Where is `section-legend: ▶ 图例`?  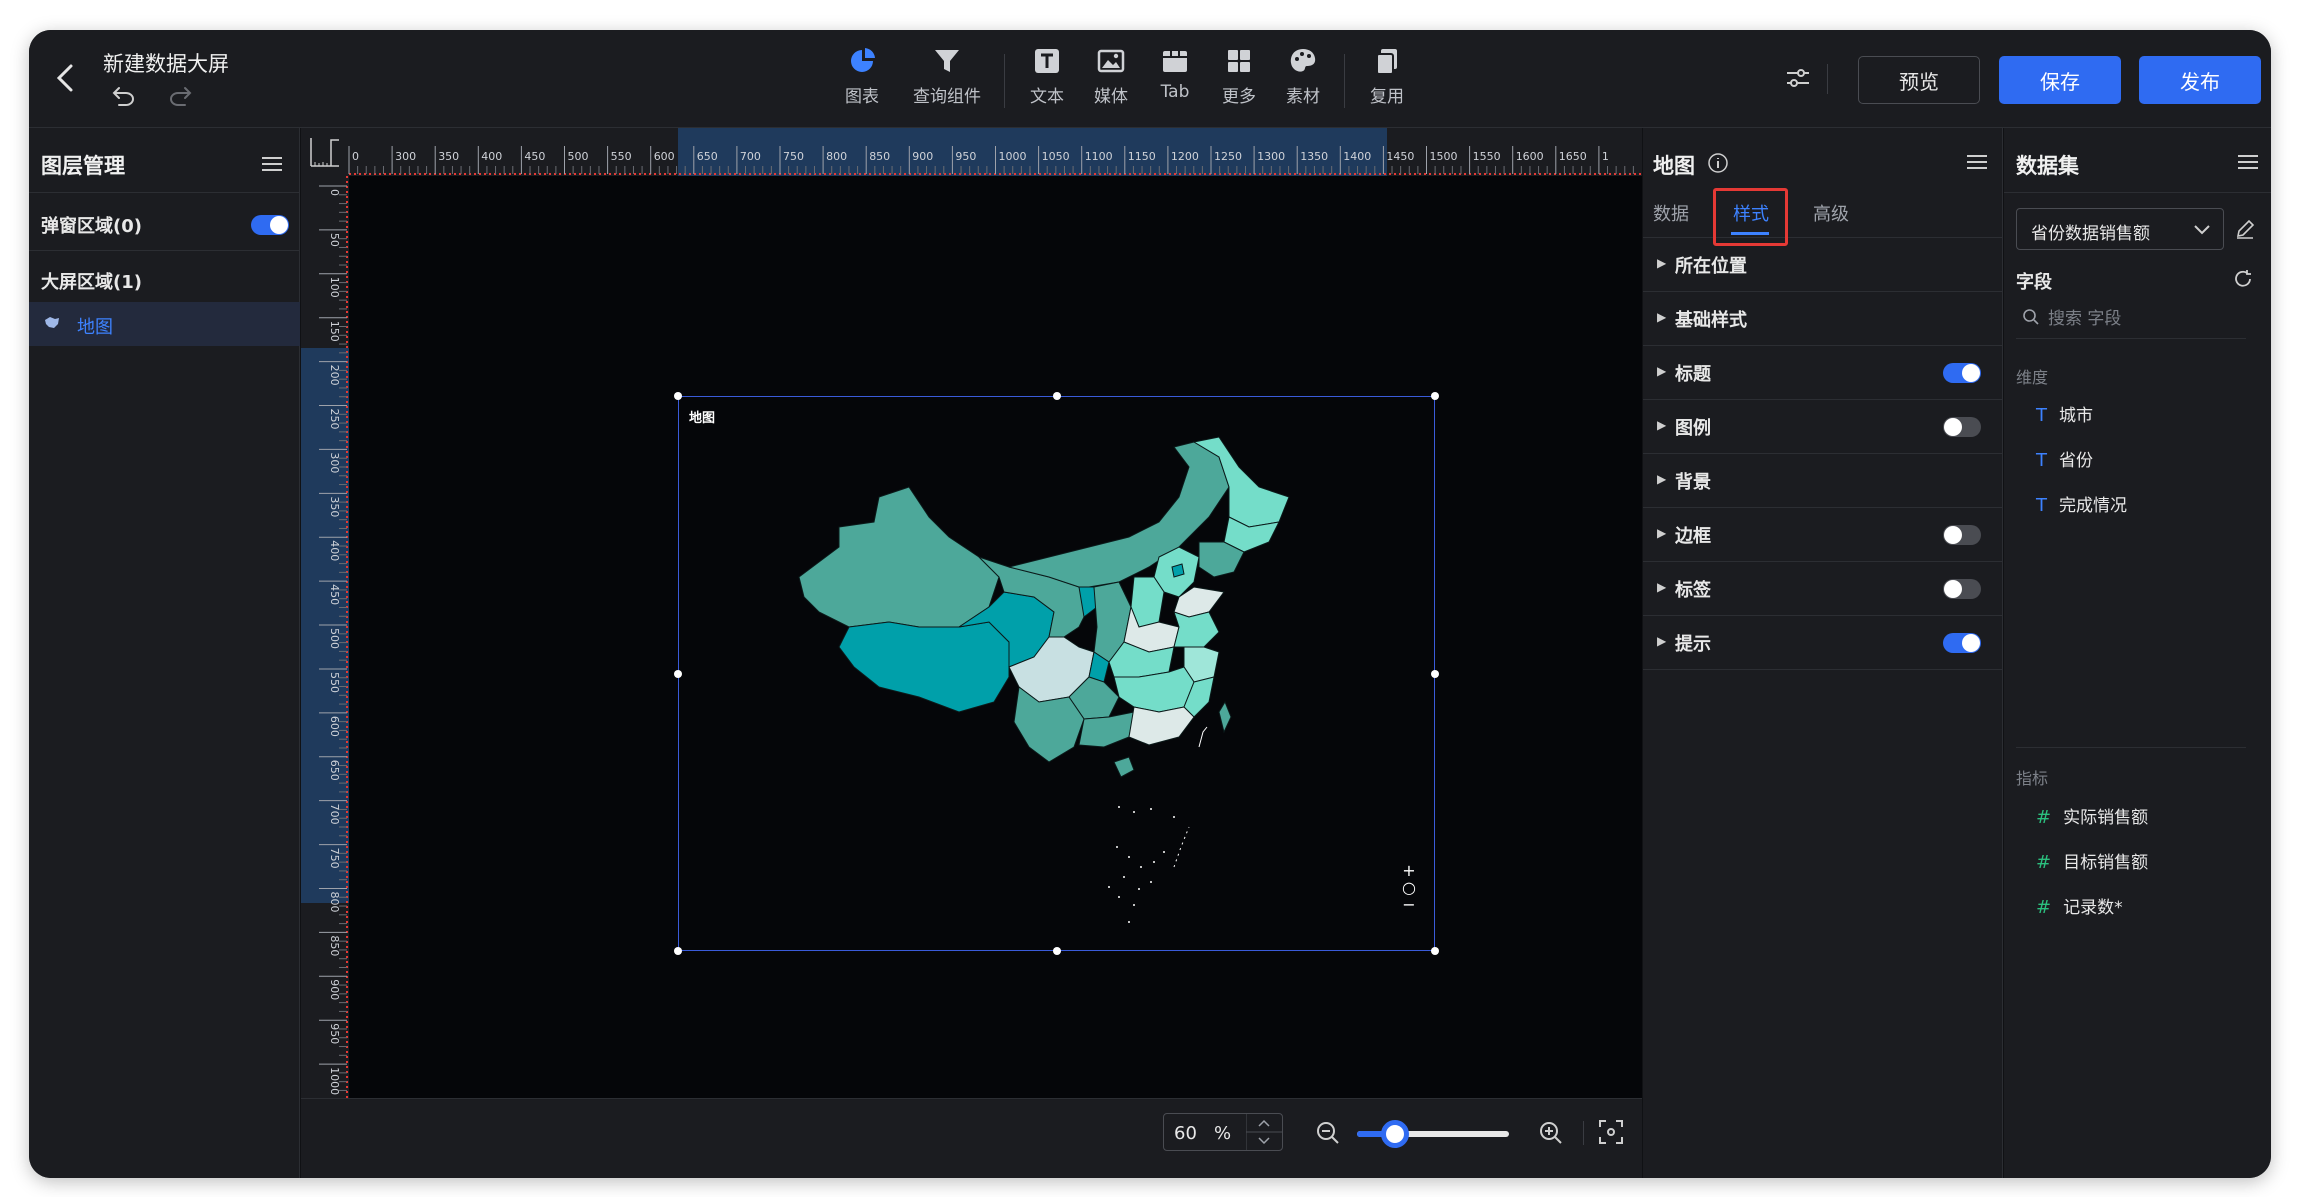
section-legend: ▶ 图例 is located at coordinates (1823, 427).